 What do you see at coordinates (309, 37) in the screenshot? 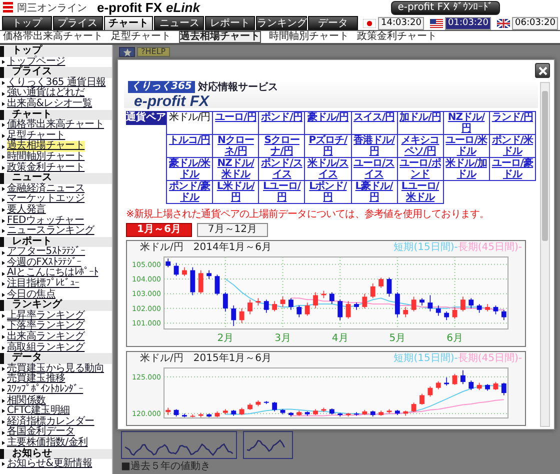
I see `subnav-link: 時間軸別チャート` at bounding box center [309, 37].